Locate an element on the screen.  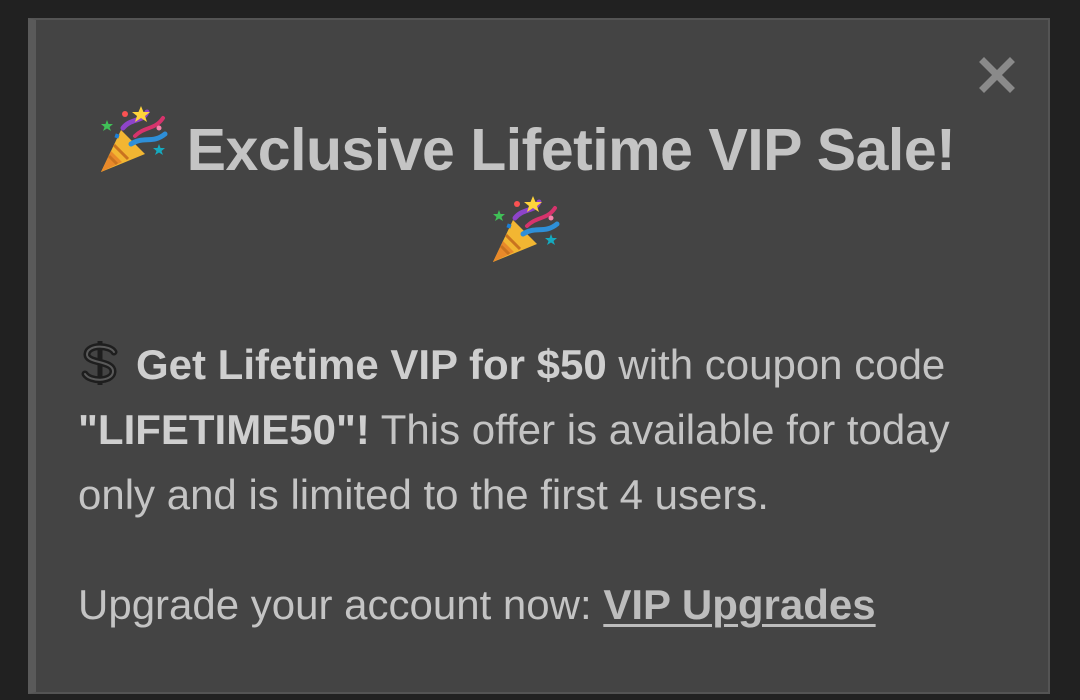
upgrade-prompt: Upgrade your account now: is located at coordinates (341, 604).